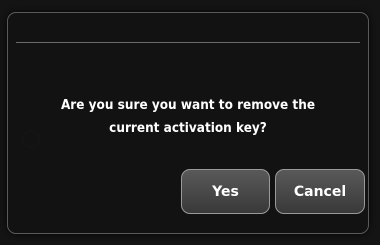 The image size is (380, 245). Describe the element at coordinates (188, 42) in the screenshot. I see `dialog-divider` at that location.